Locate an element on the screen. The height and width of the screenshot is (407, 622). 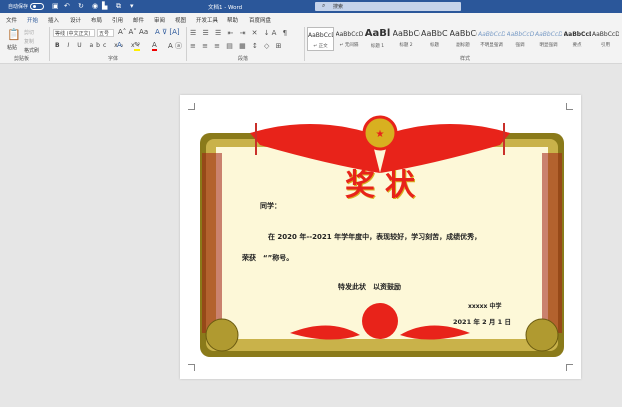
style-2: AaBl 标题 1 is located at coordinates (377, 39).